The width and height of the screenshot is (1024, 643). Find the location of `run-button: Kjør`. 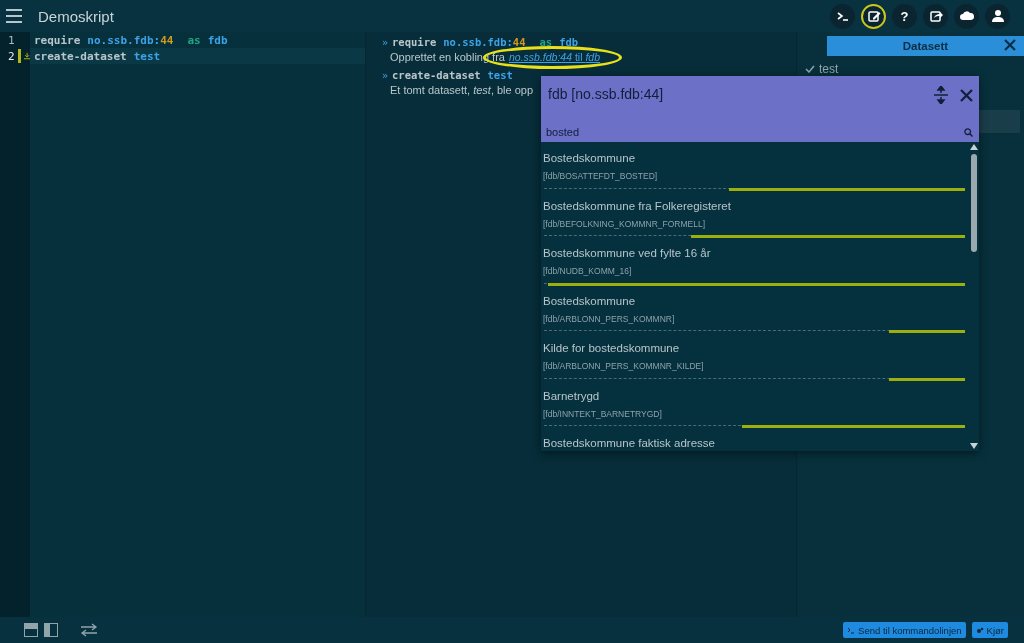

run-button: Kjør is located at coordinates (989, 630).